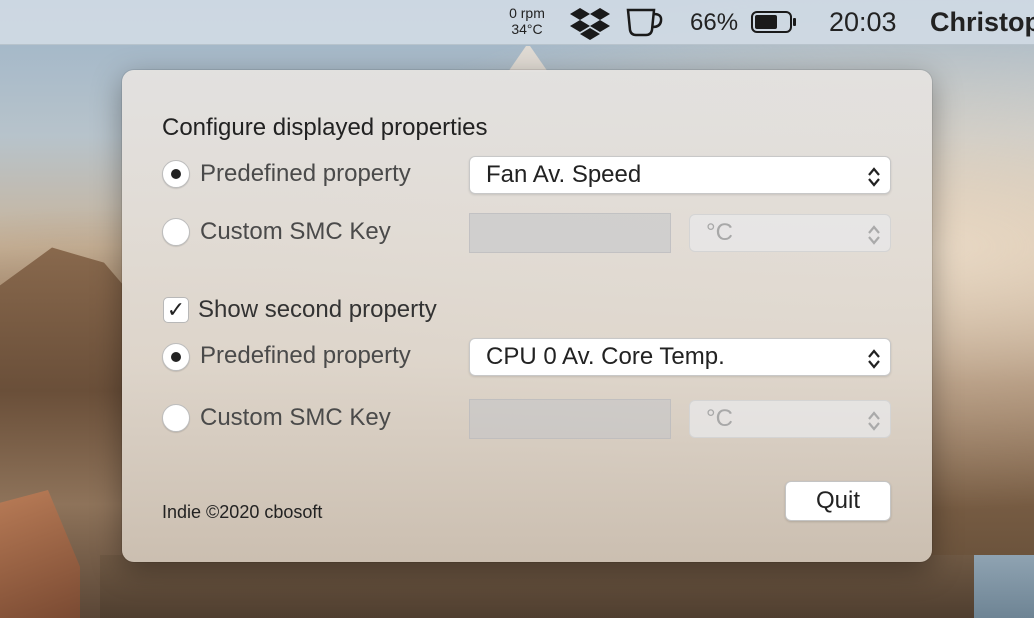 The width and height of the screenshot is (1034, 618). I want to click on show-second-property-label: Show second property, so click(317, 310).